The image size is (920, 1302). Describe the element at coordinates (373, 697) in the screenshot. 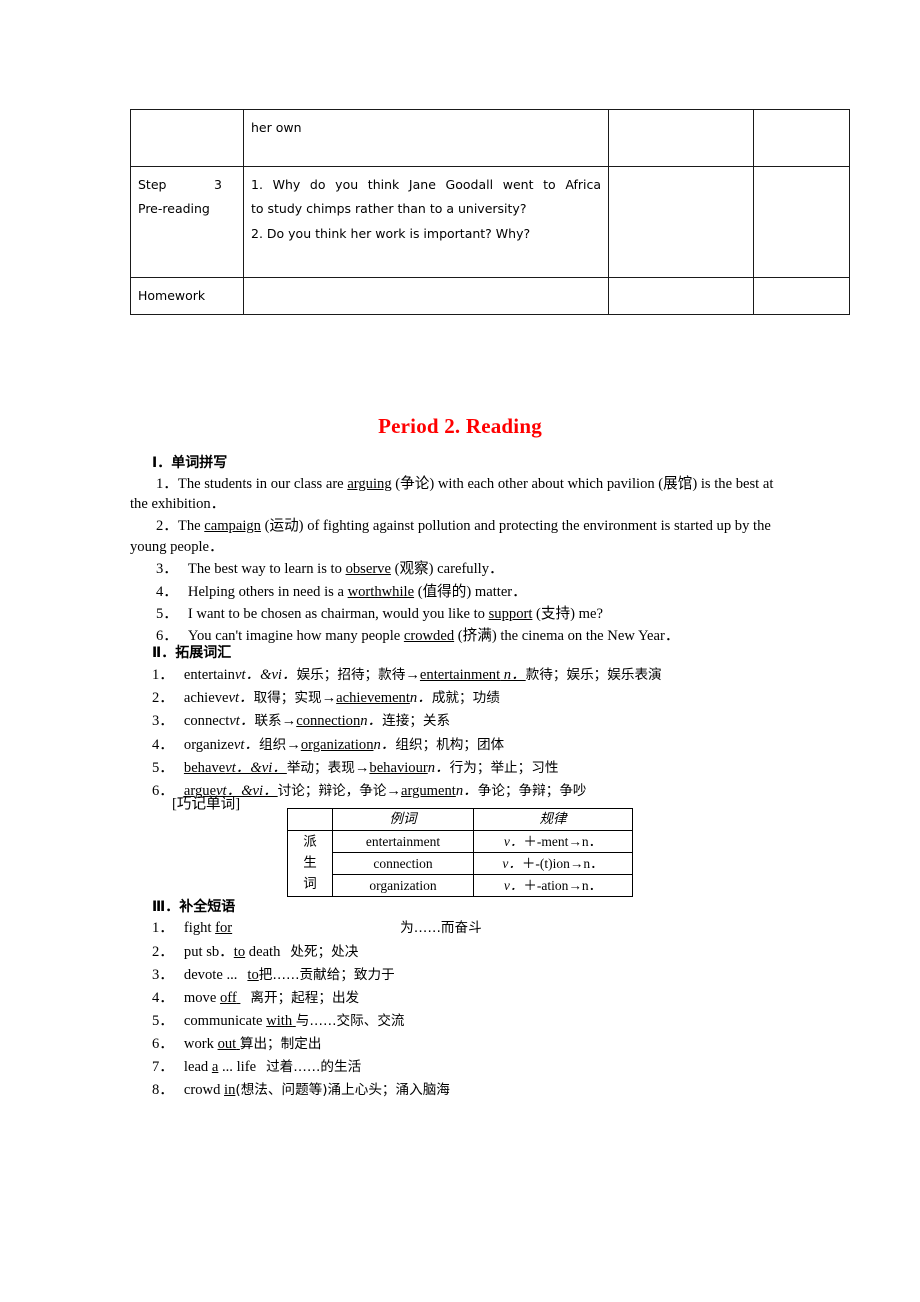

I see `vocab-derived: achievement` at that location.